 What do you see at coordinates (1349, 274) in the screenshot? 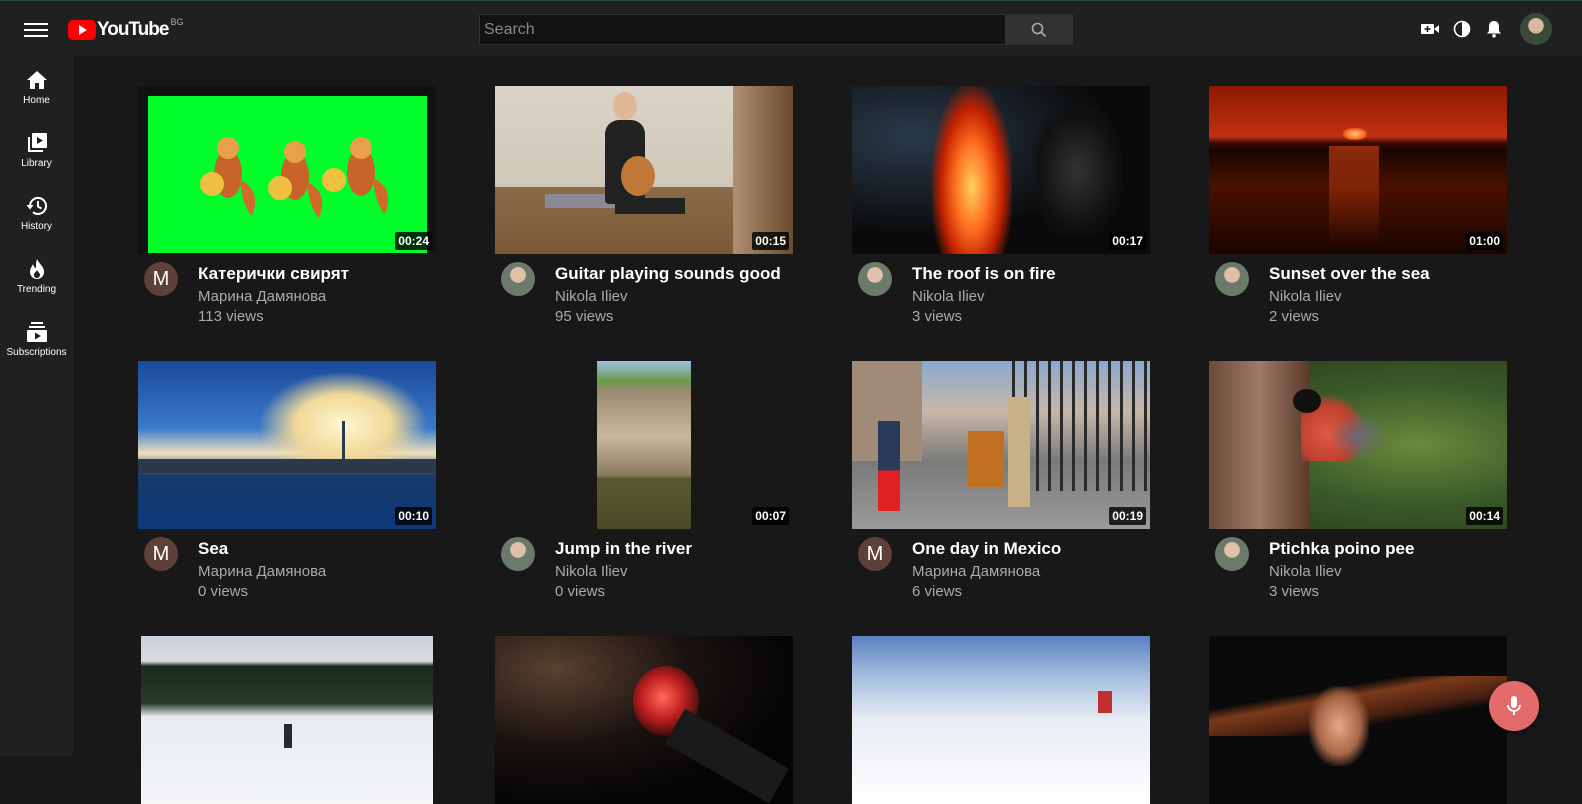
I see `video-title: Sunset over the sea` at bounding box center [1349, 274].